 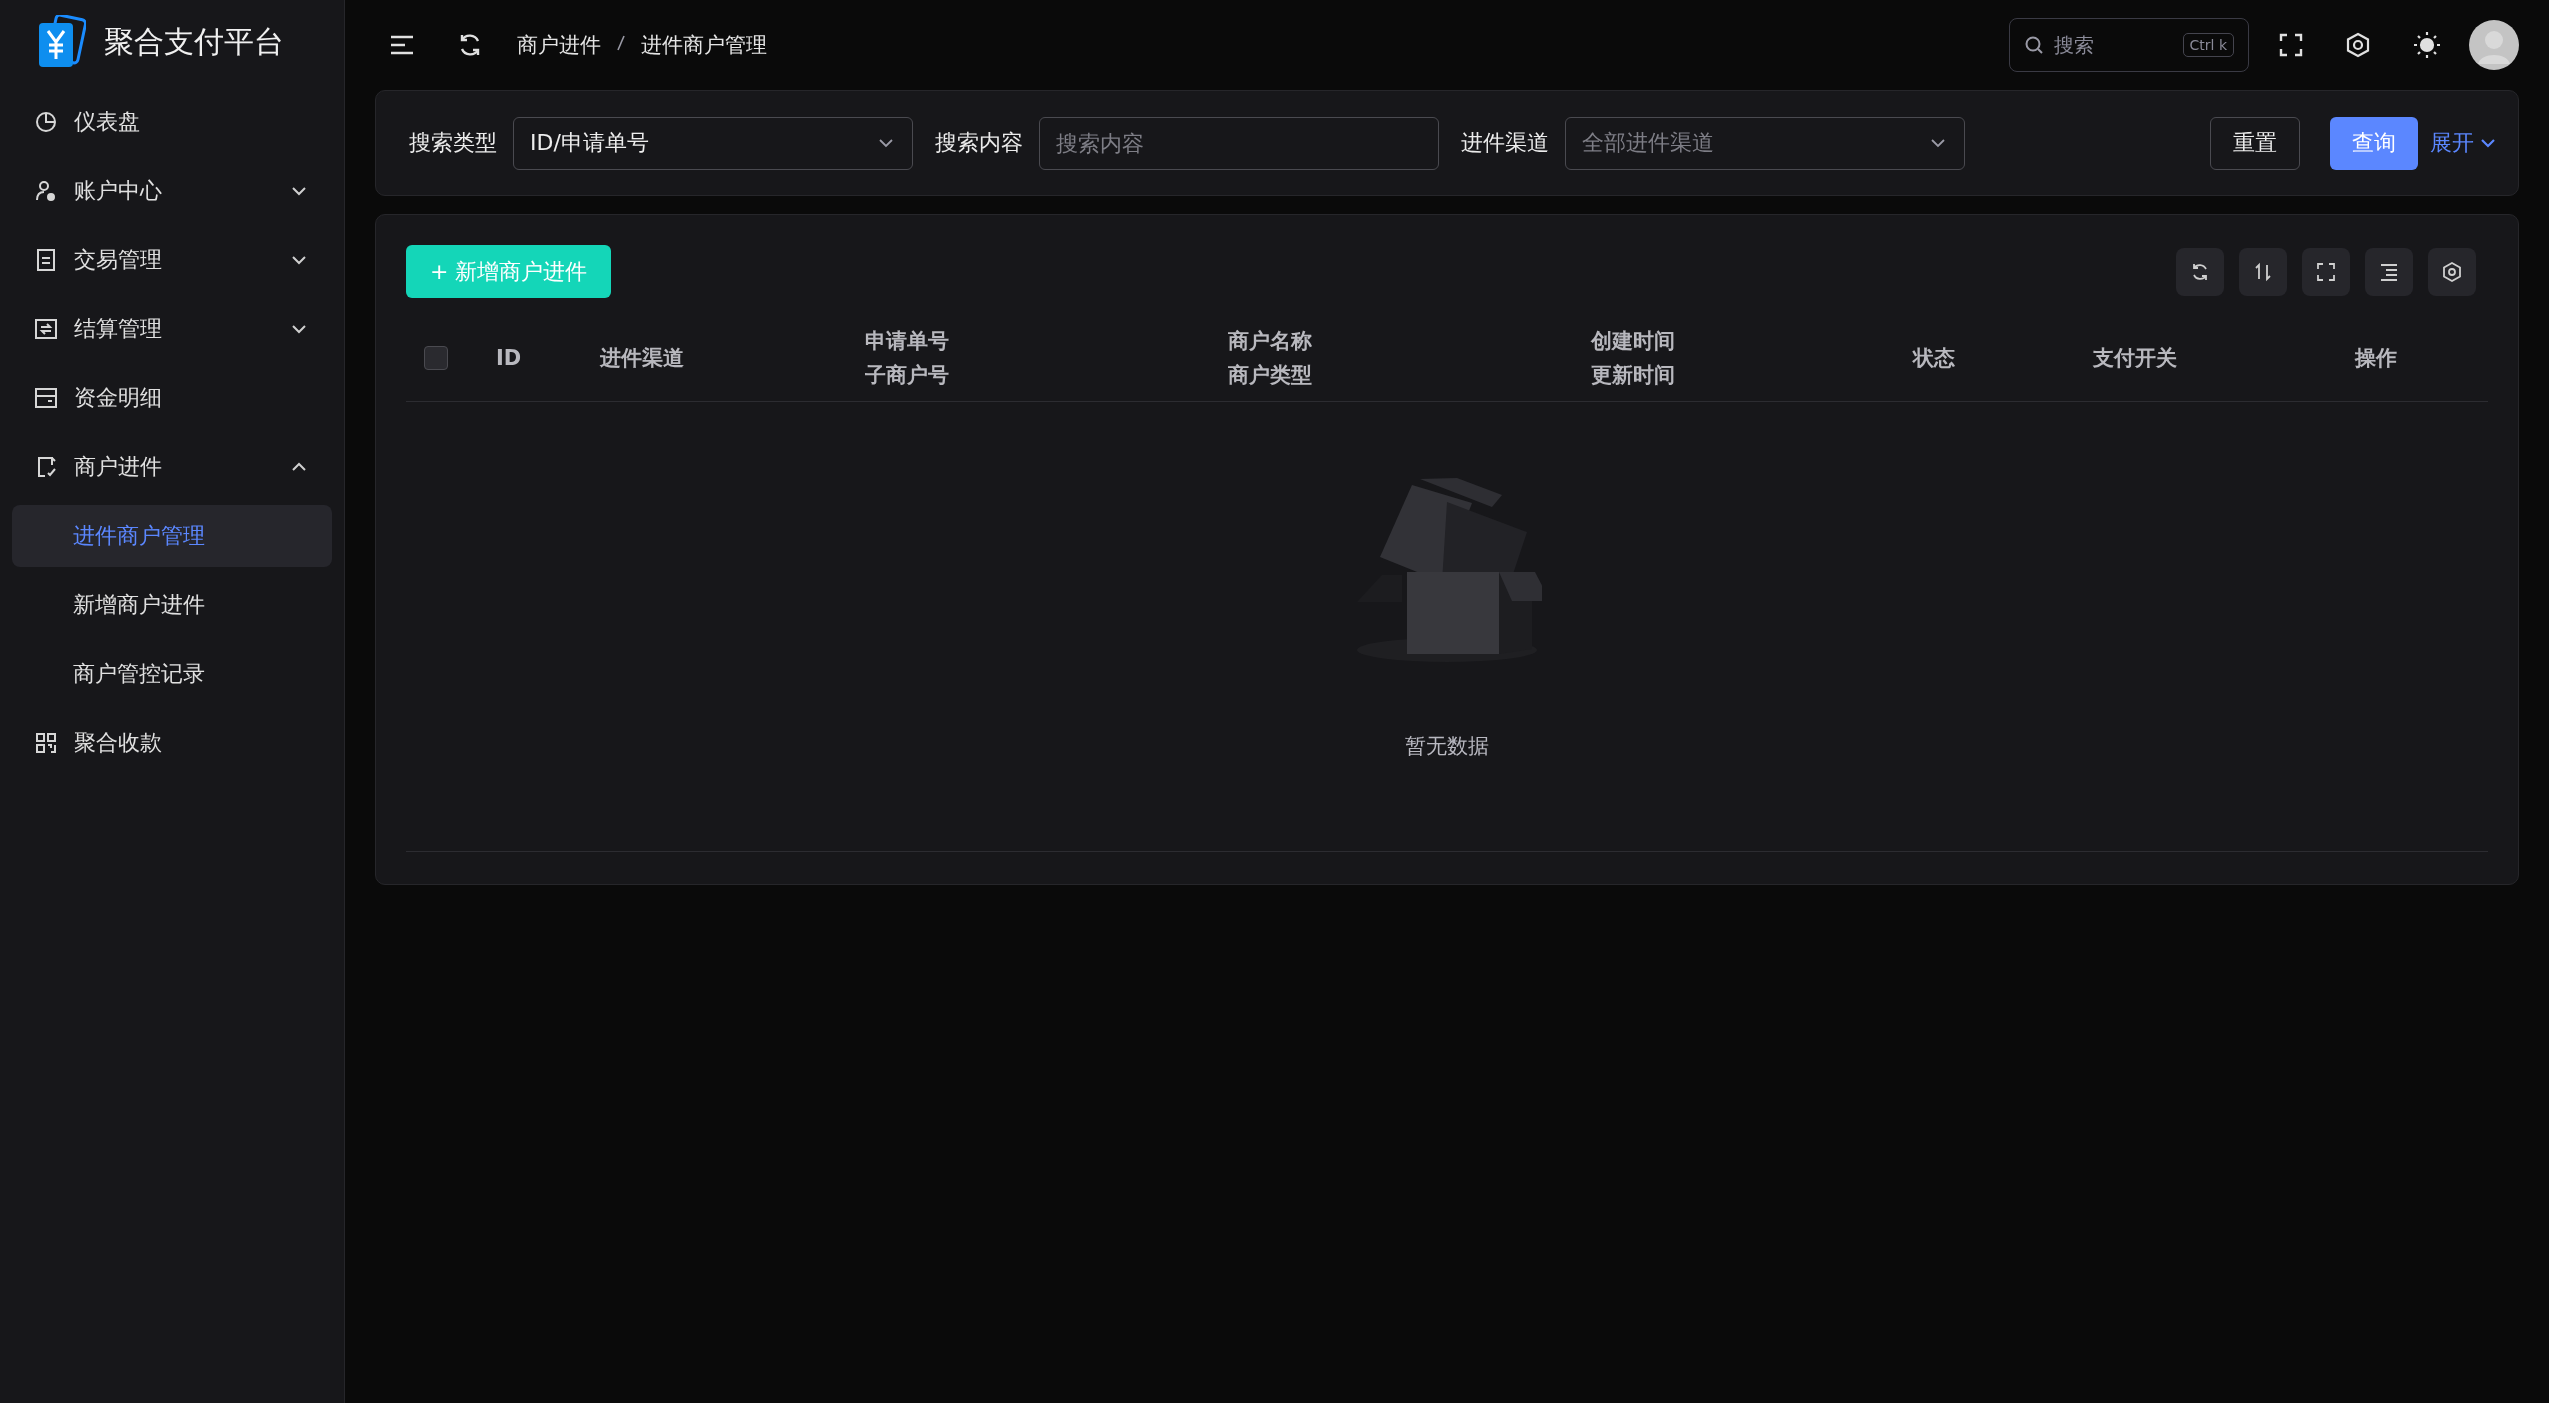 What do you see at coordinates (436, 357) in the screenshot?
I see `select-all-checkbox` at bounding box center [436, 357].